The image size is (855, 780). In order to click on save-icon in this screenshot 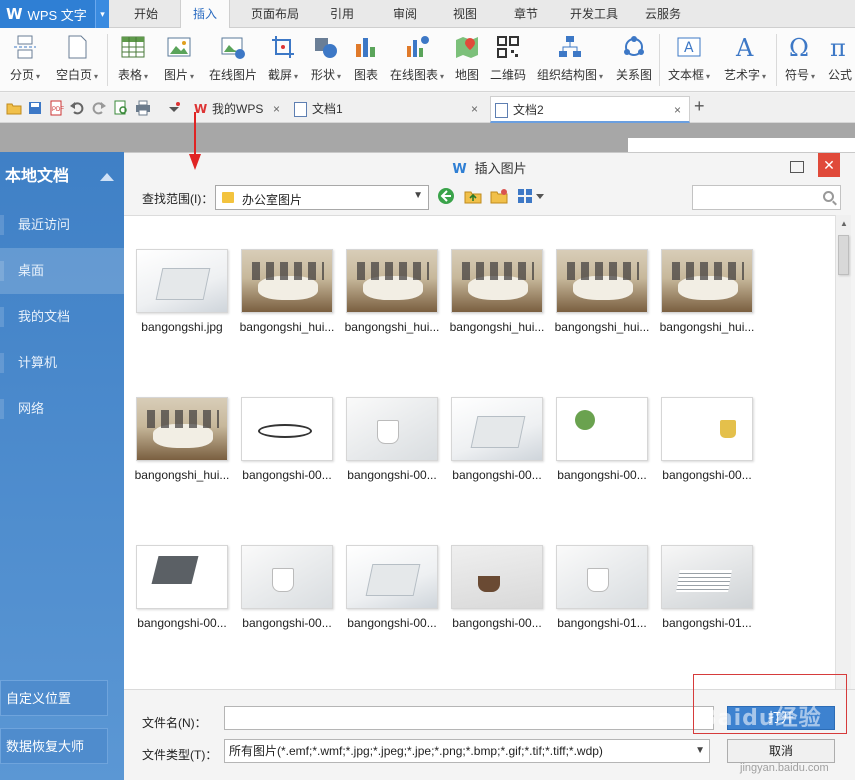, I will do `click(35, 108)`.